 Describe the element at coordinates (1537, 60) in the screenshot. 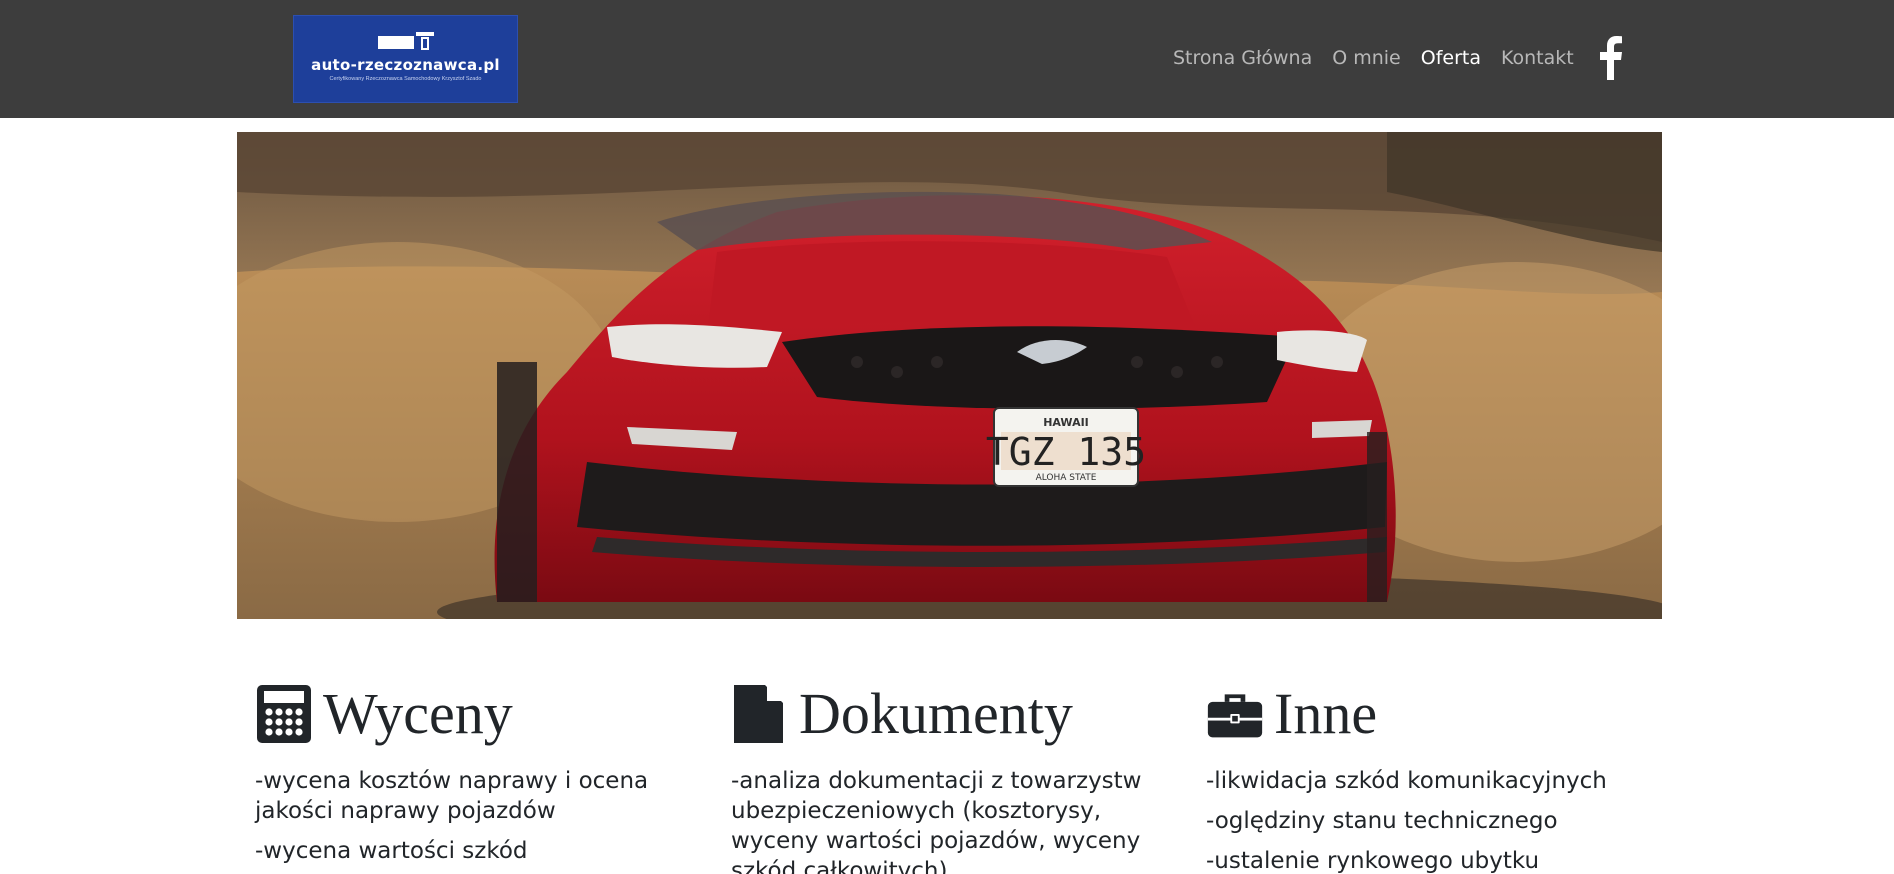

I see `nav-link-contact: Kontakt` at that location.